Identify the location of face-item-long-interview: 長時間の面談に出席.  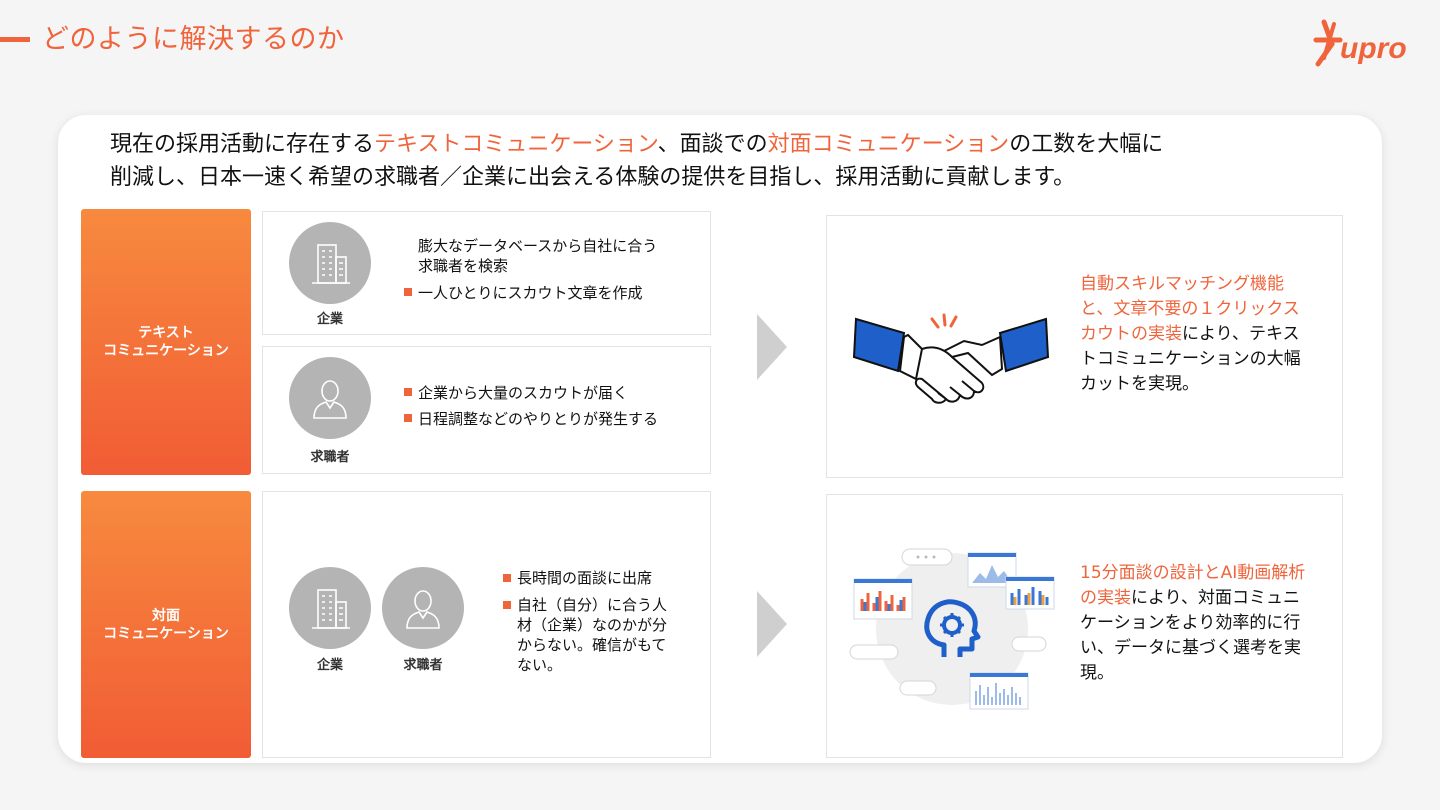
(585, 578).